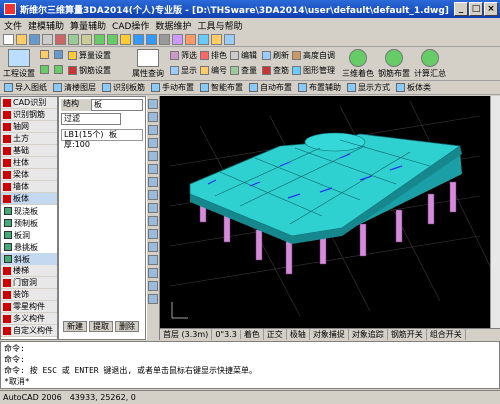 This screenshot has width=500, height=404. Describe the element at coordinates (476, 9) in the screenshot. I see `maximize-button: □` at that location.